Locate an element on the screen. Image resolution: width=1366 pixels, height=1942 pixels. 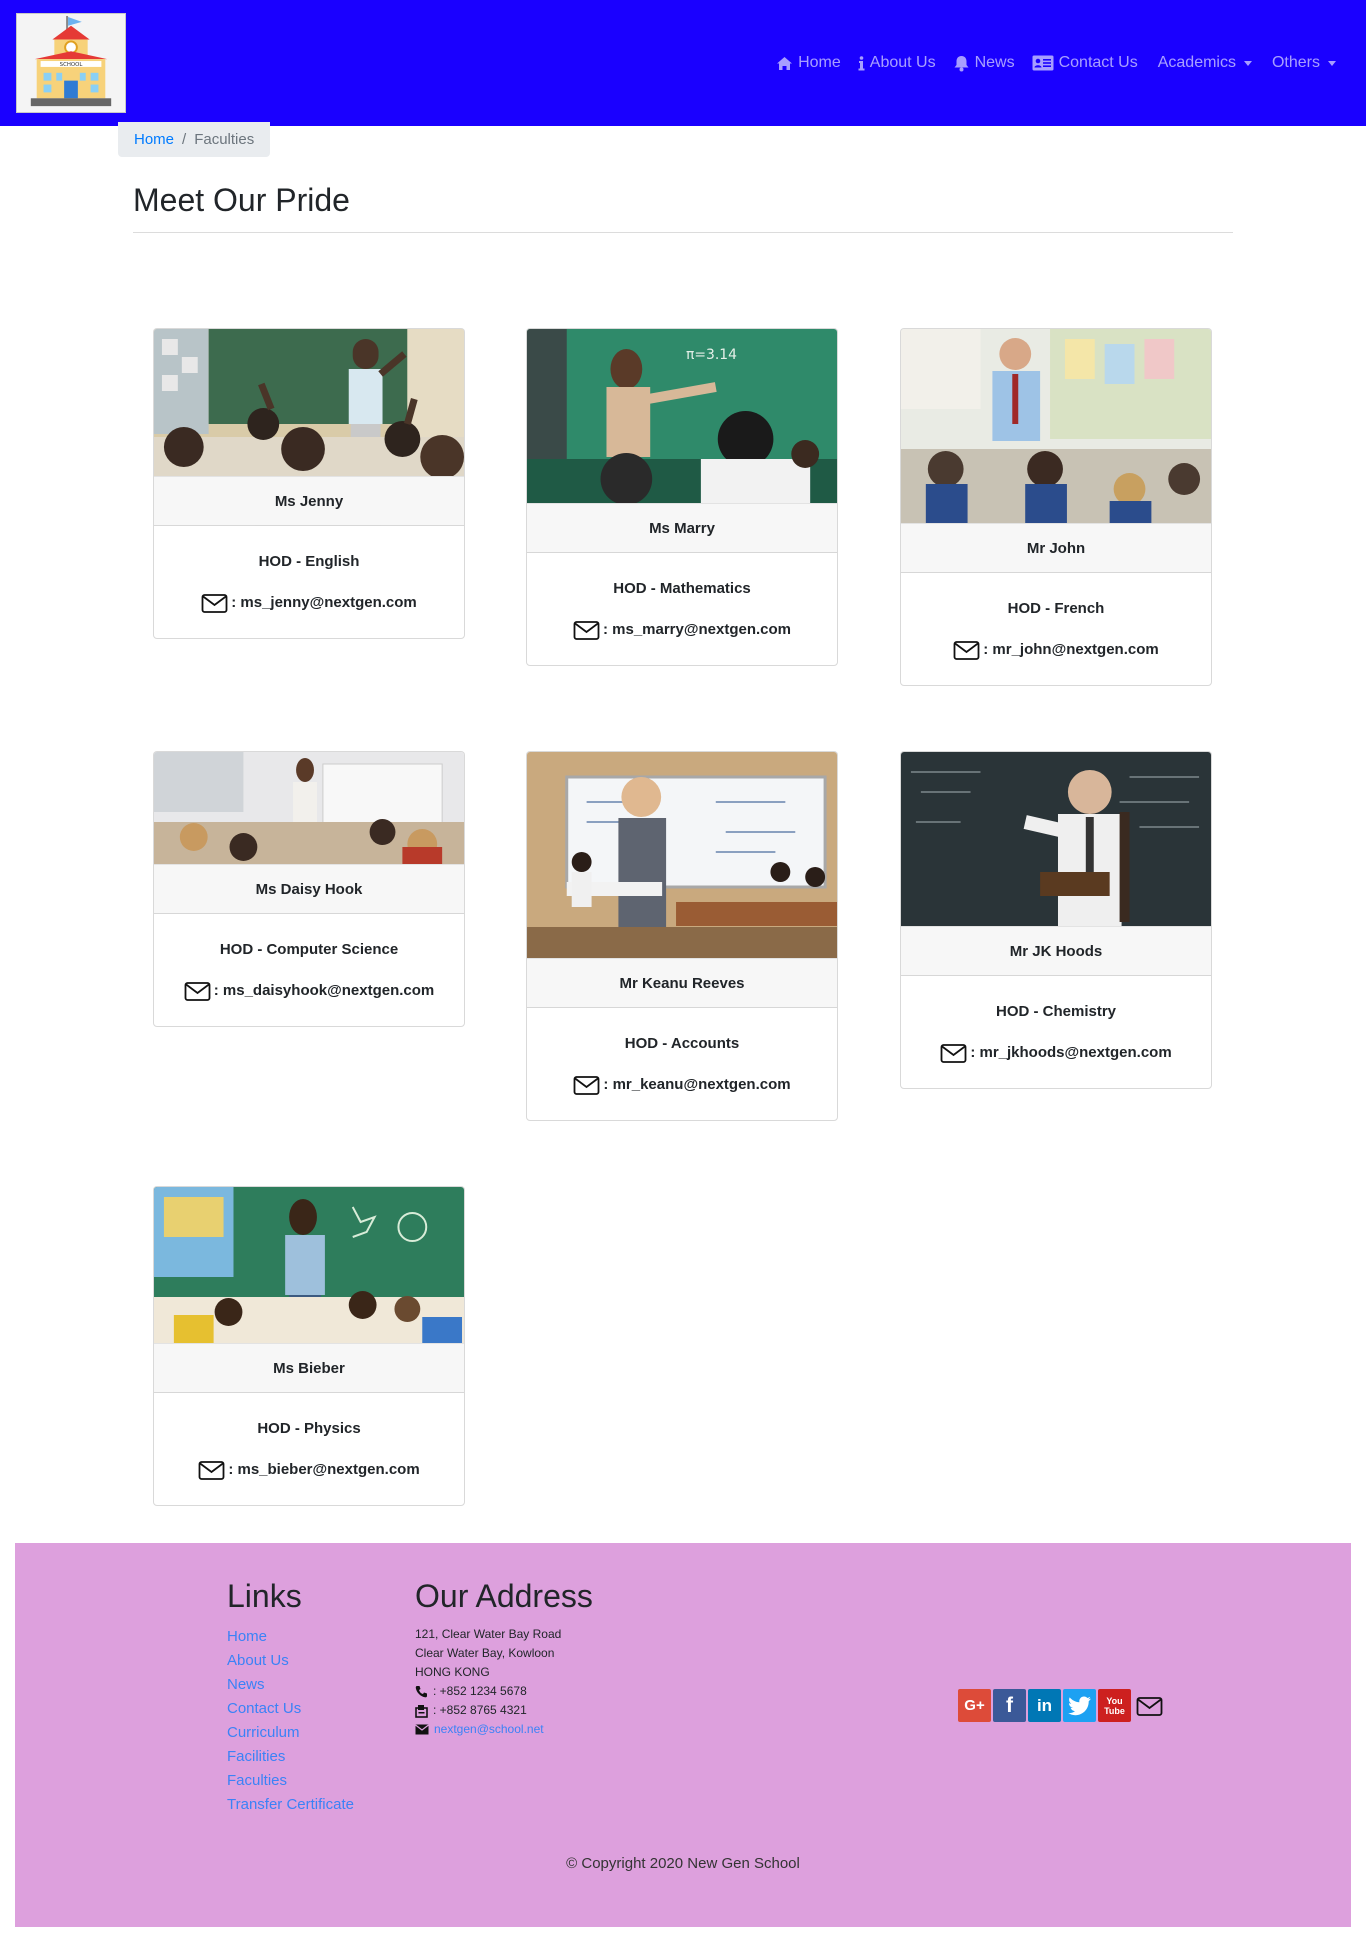
address-email-row: nextgen@school.net is located at coordinates (488, 1729).